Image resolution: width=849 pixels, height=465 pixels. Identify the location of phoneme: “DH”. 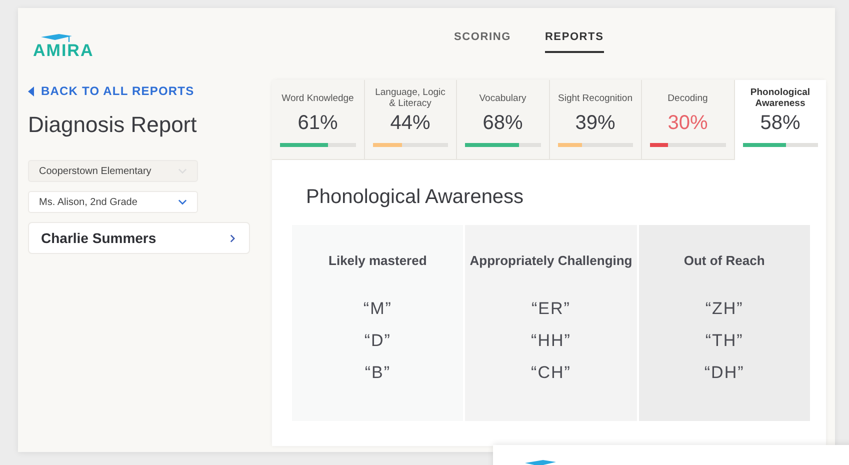
(724, 373).